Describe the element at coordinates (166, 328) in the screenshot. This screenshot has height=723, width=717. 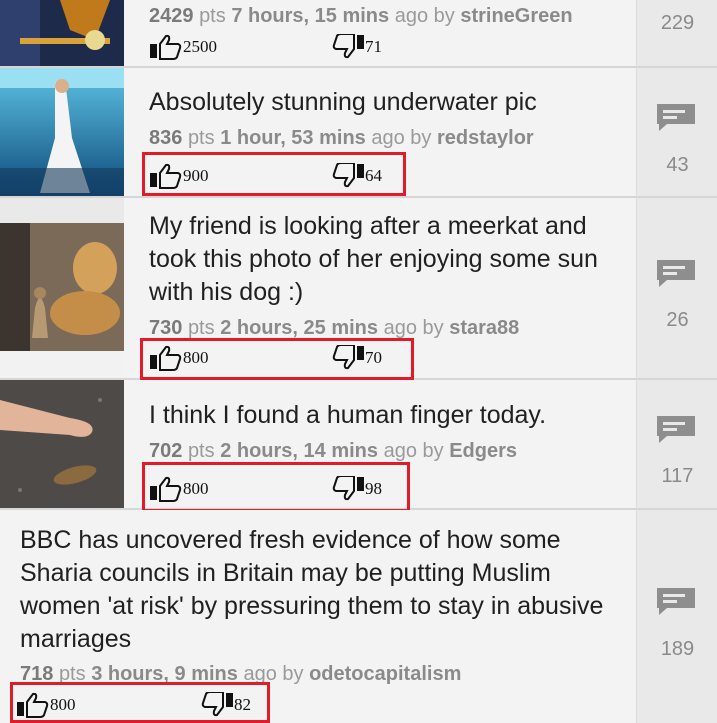
I see `post-points: 730` at that location.